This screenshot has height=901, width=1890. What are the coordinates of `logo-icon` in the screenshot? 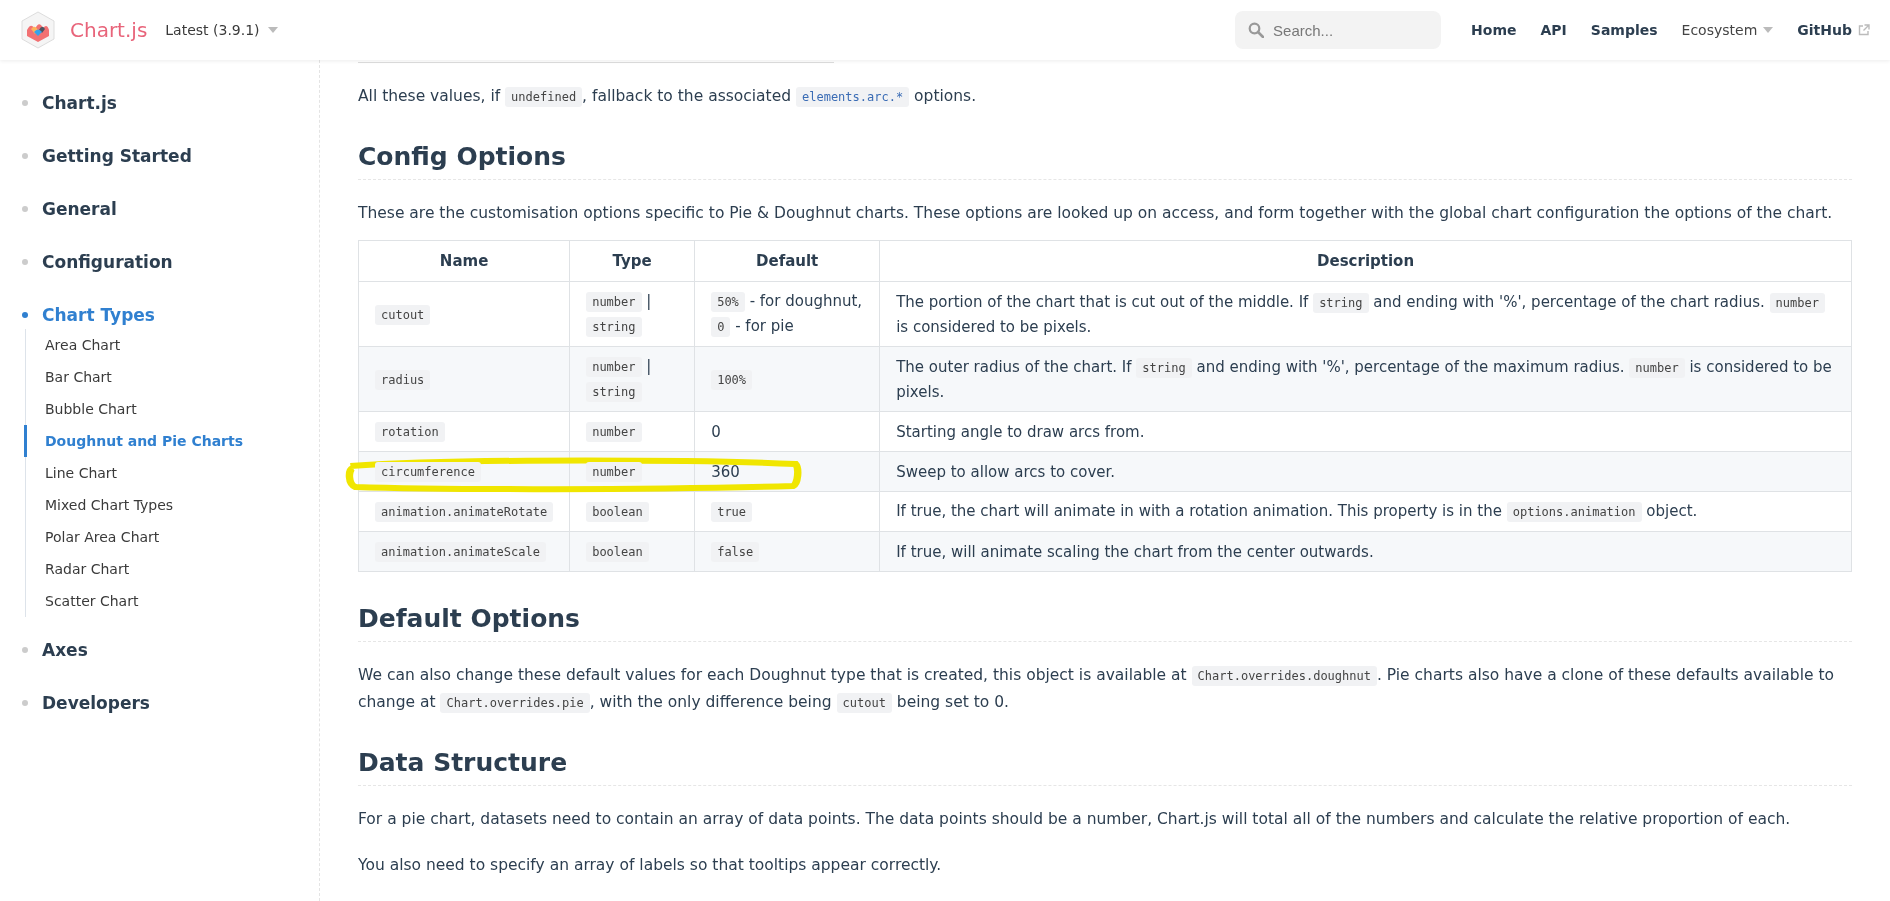 It's located at (38, 30).